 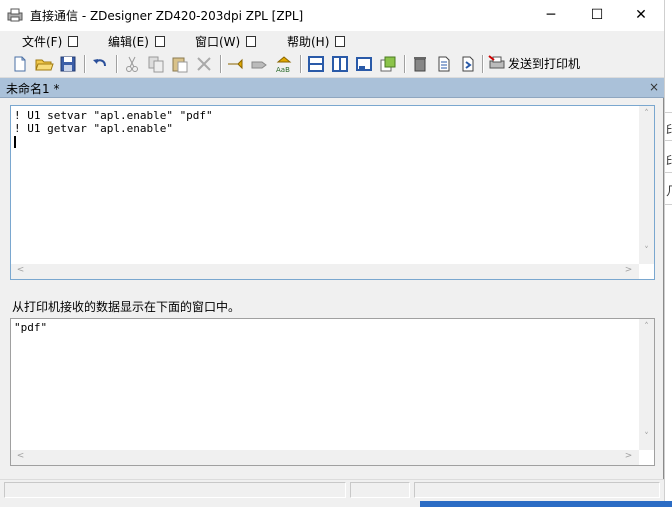 What do you see at coordinates (641, 15) in the screenshot?
I see `close-button: ✕` at bounding box center [641, 15].